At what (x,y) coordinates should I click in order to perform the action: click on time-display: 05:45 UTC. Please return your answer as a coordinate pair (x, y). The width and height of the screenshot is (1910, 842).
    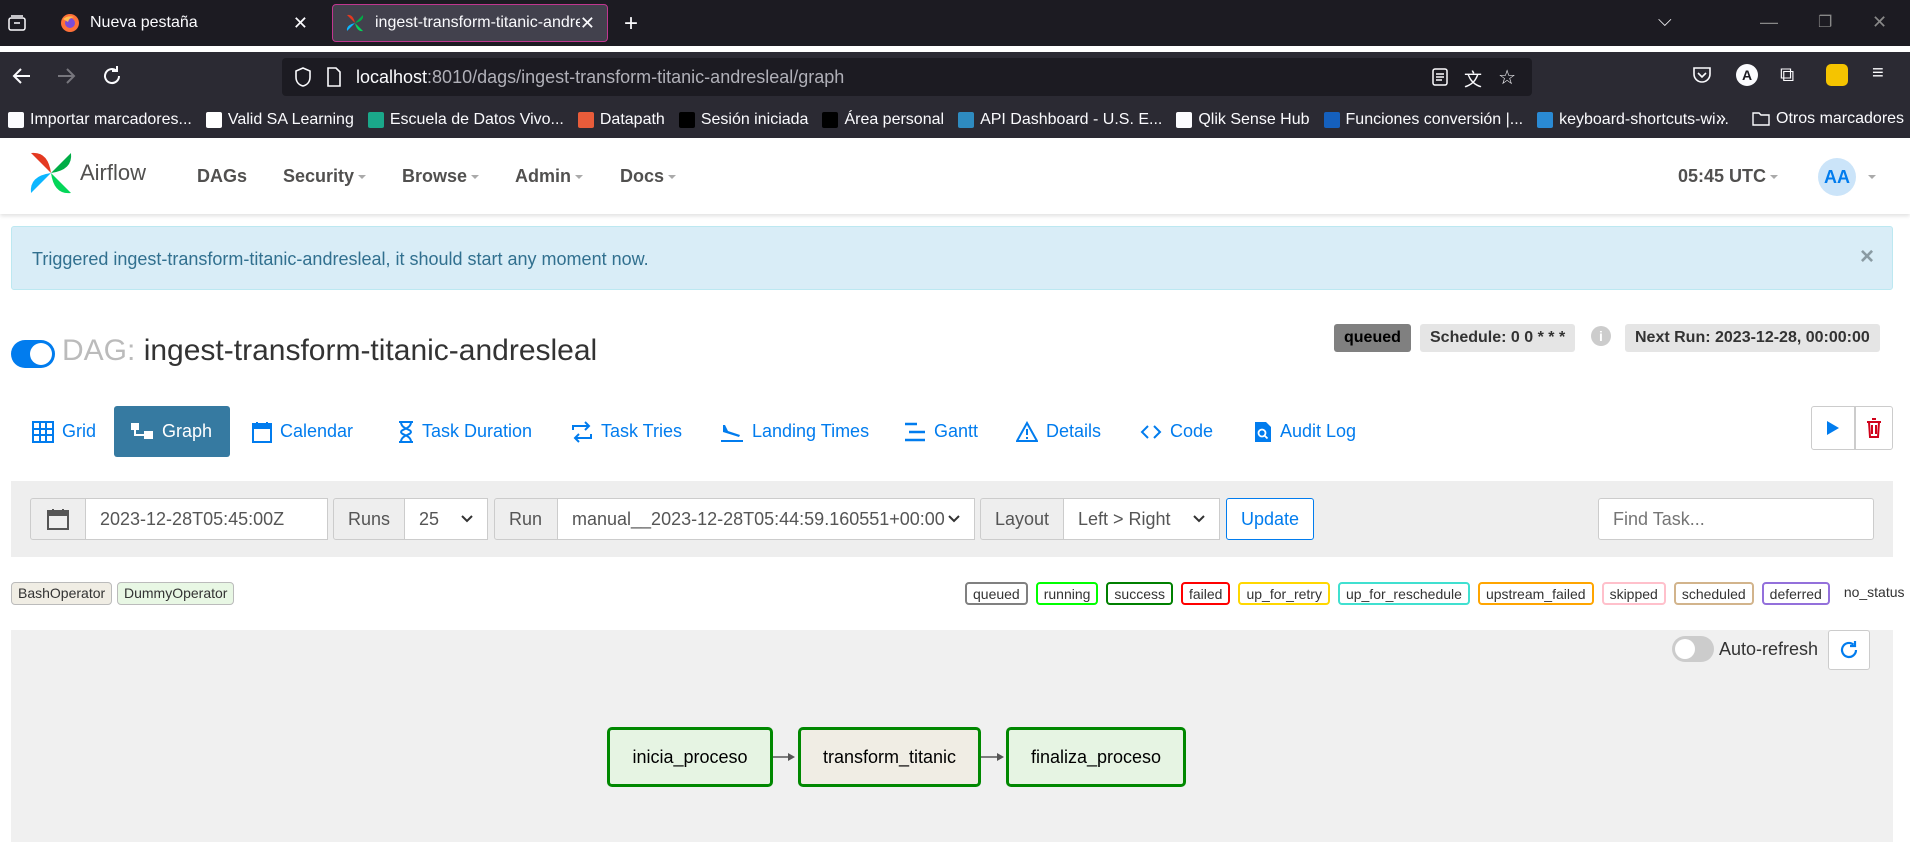
    Looking at the image, I should click on (1728, 176).